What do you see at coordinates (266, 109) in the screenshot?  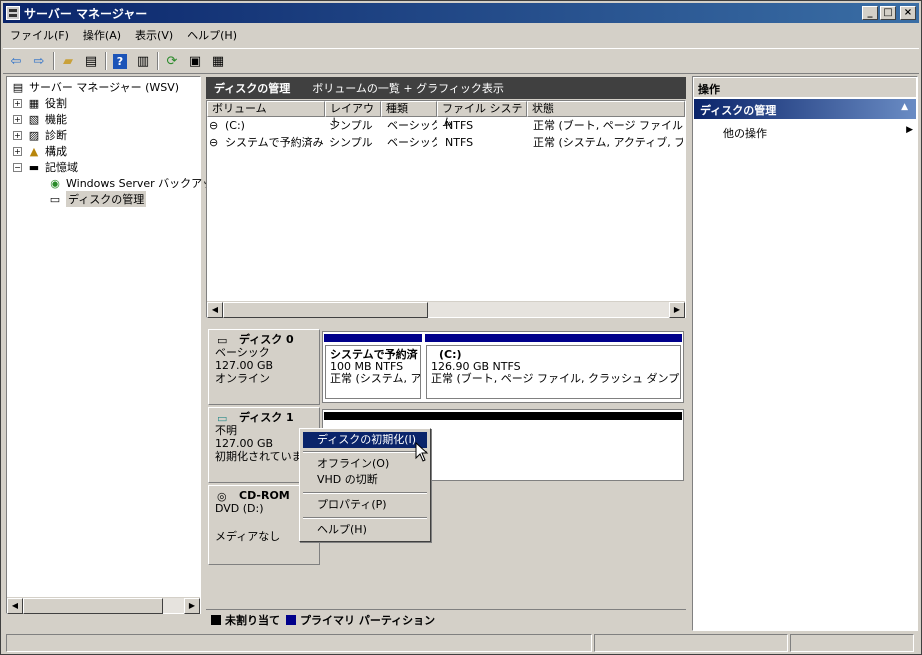 I see `column-header-volume: ボリューム` at bounding box center [266, 109].